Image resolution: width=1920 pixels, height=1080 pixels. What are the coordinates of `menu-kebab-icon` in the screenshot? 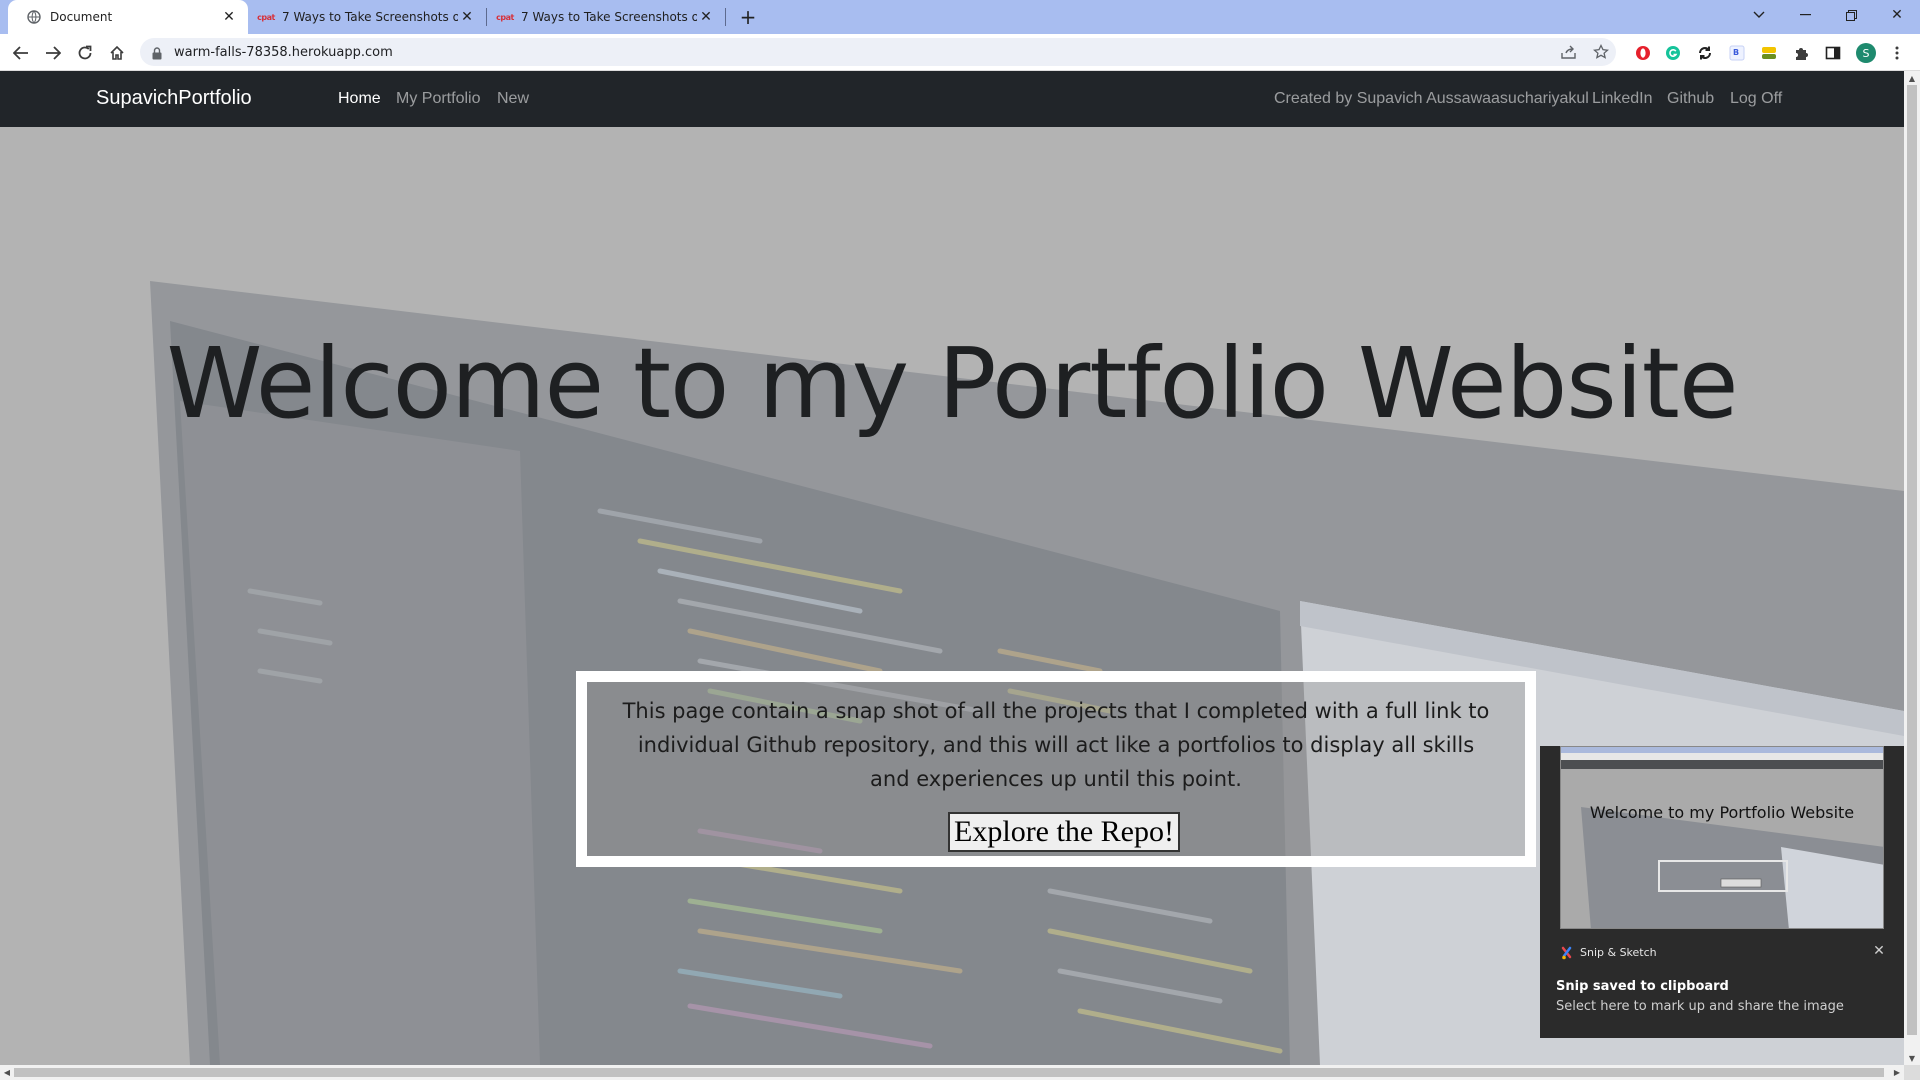 It's located at (1897, 53).